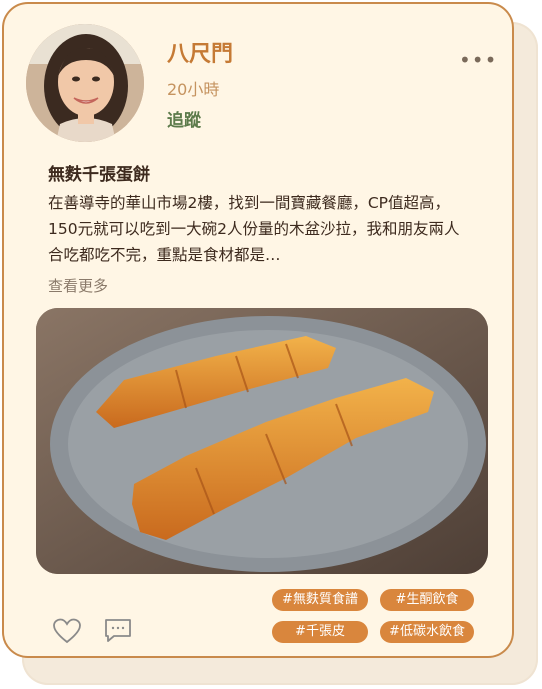 This screenshot has width=542, height=689. I want to click on tag-tofu-skin: #千張皮, so click(320, 632).